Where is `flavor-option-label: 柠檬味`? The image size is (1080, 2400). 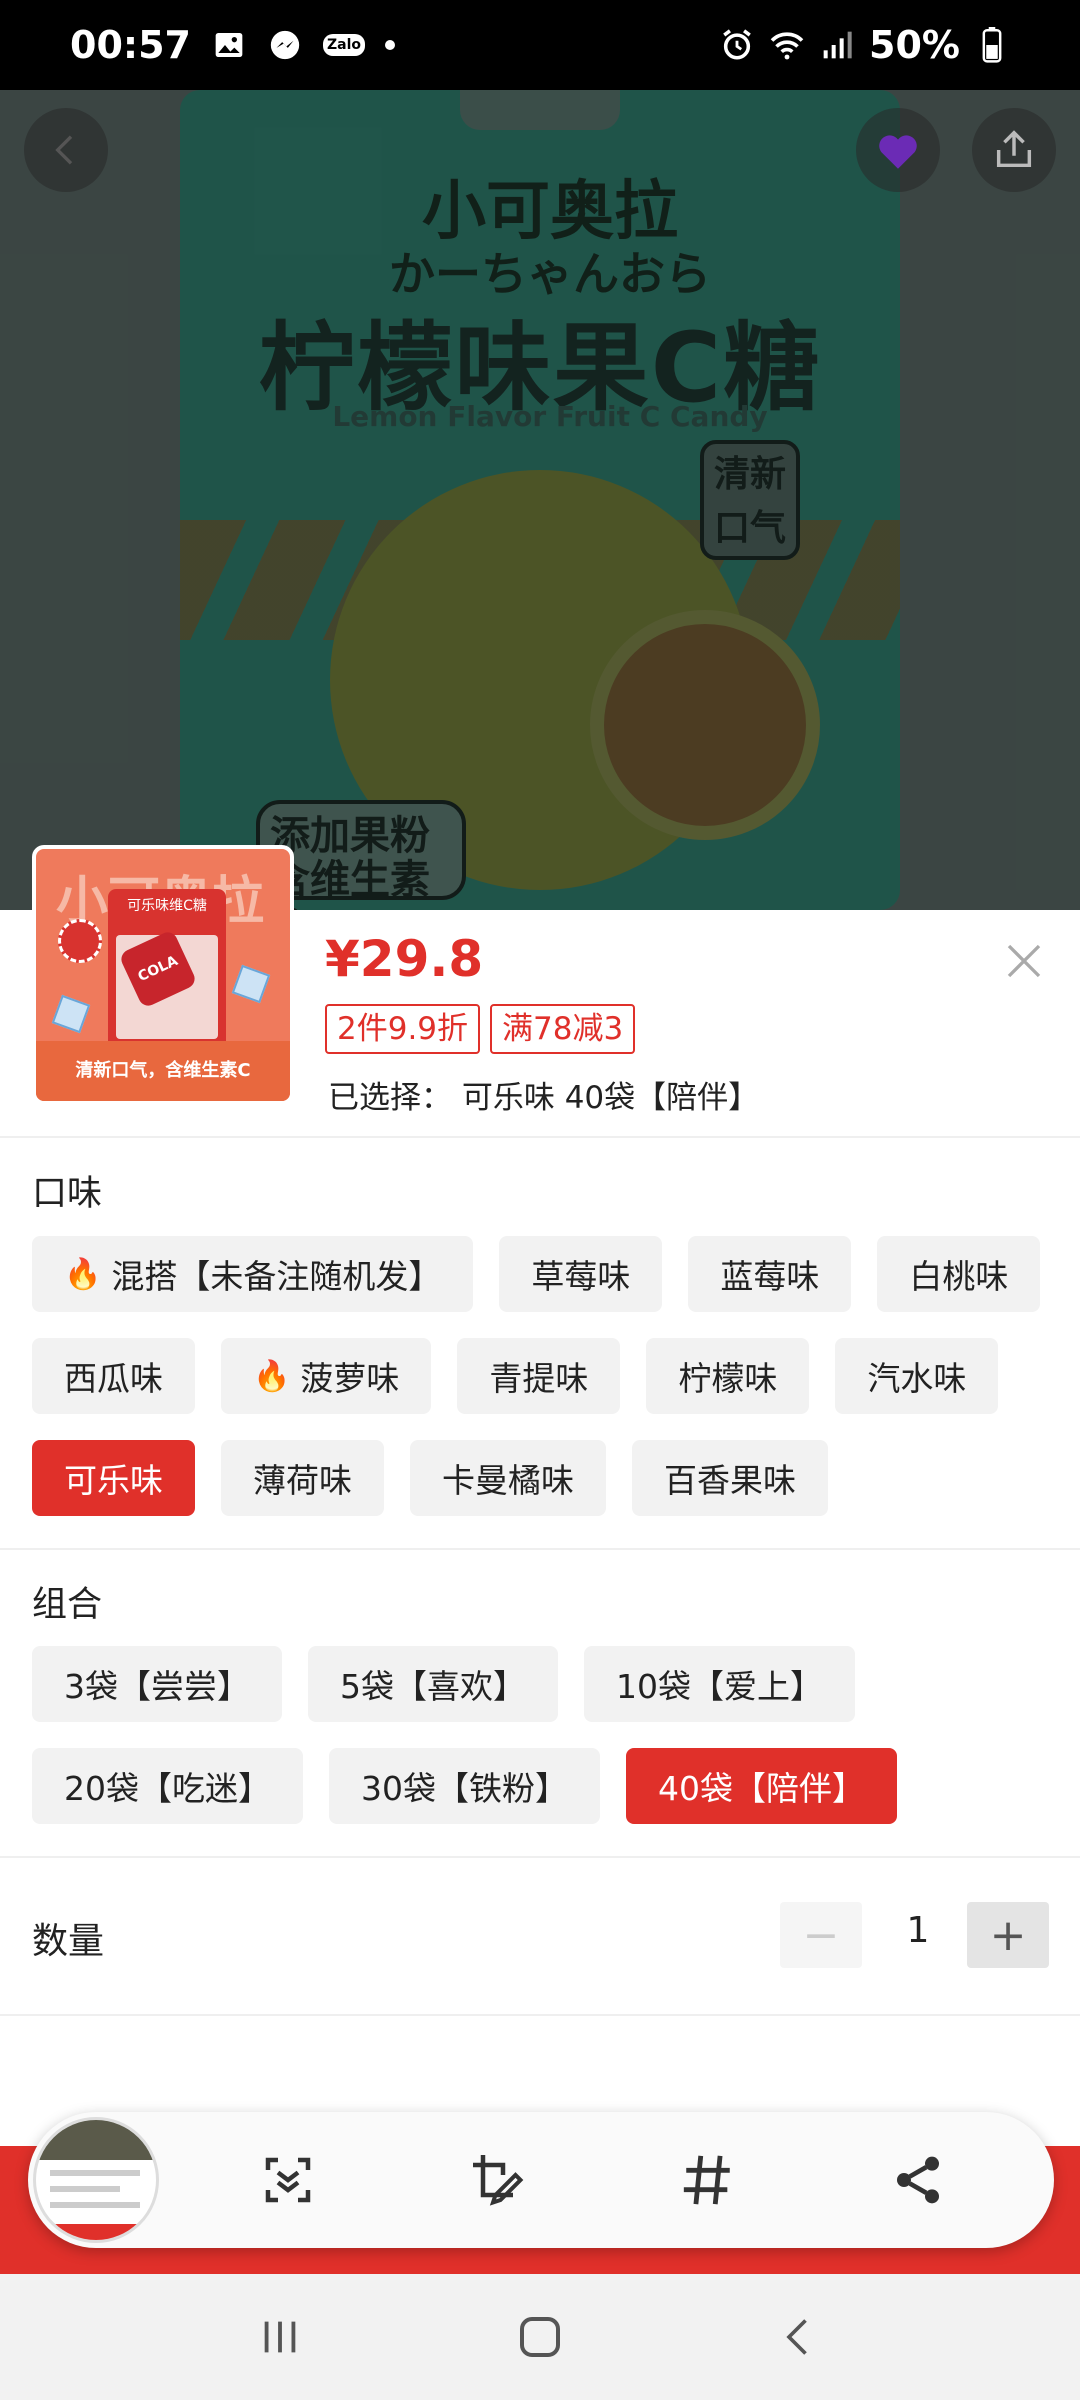
flavor-option-label: 柠檬味 is located at coordinates (728, 1378).